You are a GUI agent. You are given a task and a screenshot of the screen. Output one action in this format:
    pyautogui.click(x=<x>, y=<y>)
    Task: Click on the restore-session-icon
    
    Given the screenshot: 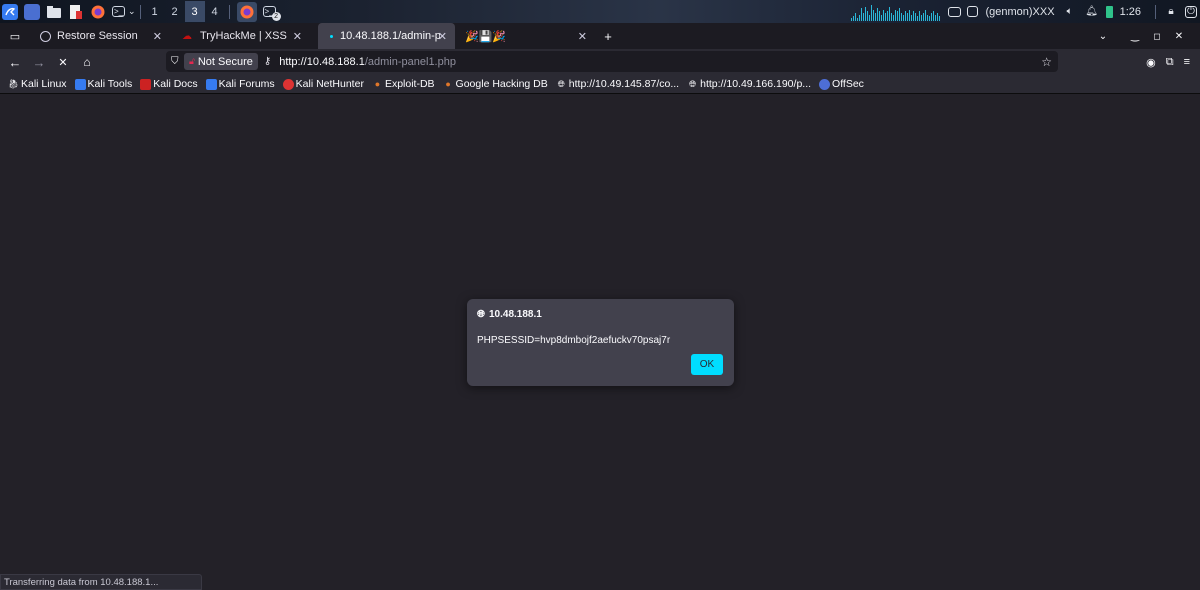 What is the action you would take?
    pyautogui.click(x=45, y=36)
    